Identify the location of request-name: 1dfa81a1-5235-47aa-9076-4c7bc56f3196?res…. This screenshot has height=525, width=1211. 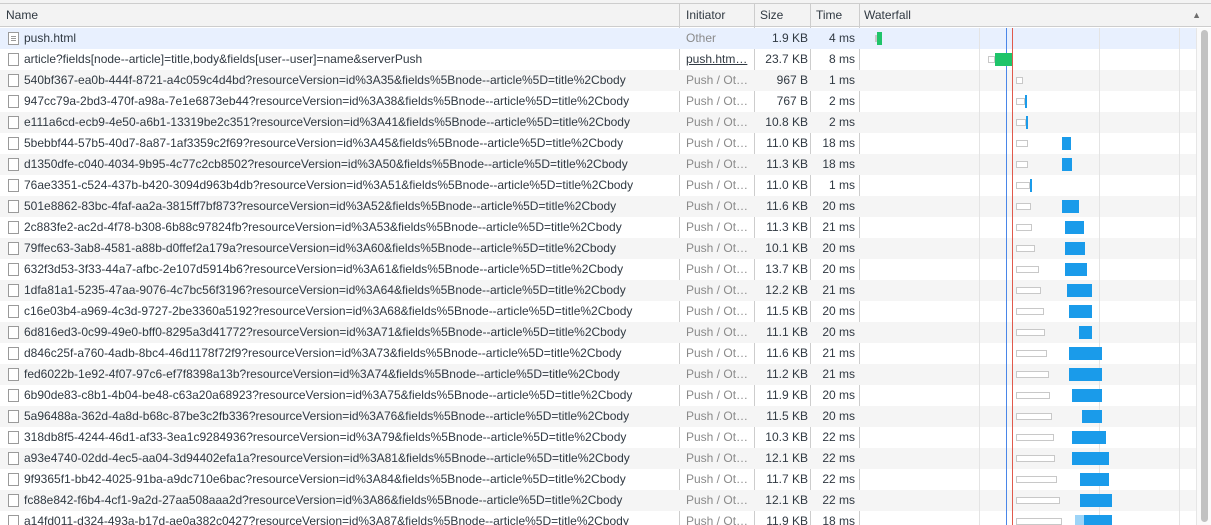
(325, 290).